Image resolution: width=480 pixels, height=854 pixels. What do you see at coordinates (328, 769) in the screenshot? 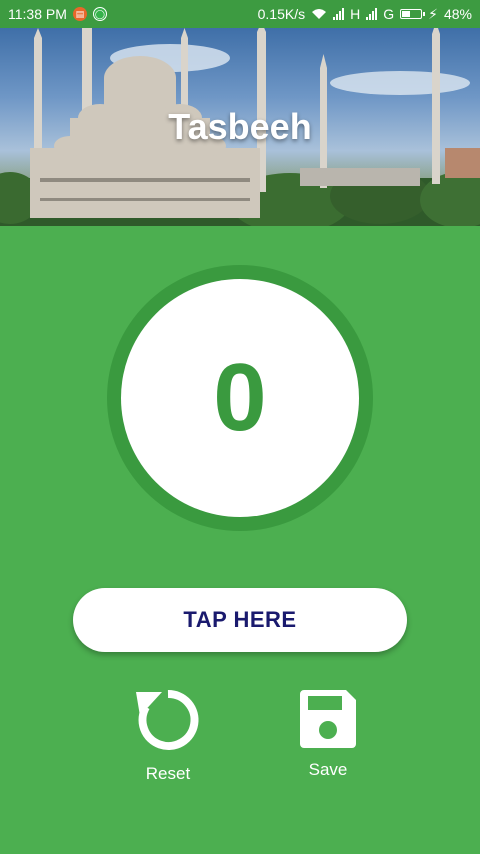
I see `save-label: Save` at bounding box center [328, 769].